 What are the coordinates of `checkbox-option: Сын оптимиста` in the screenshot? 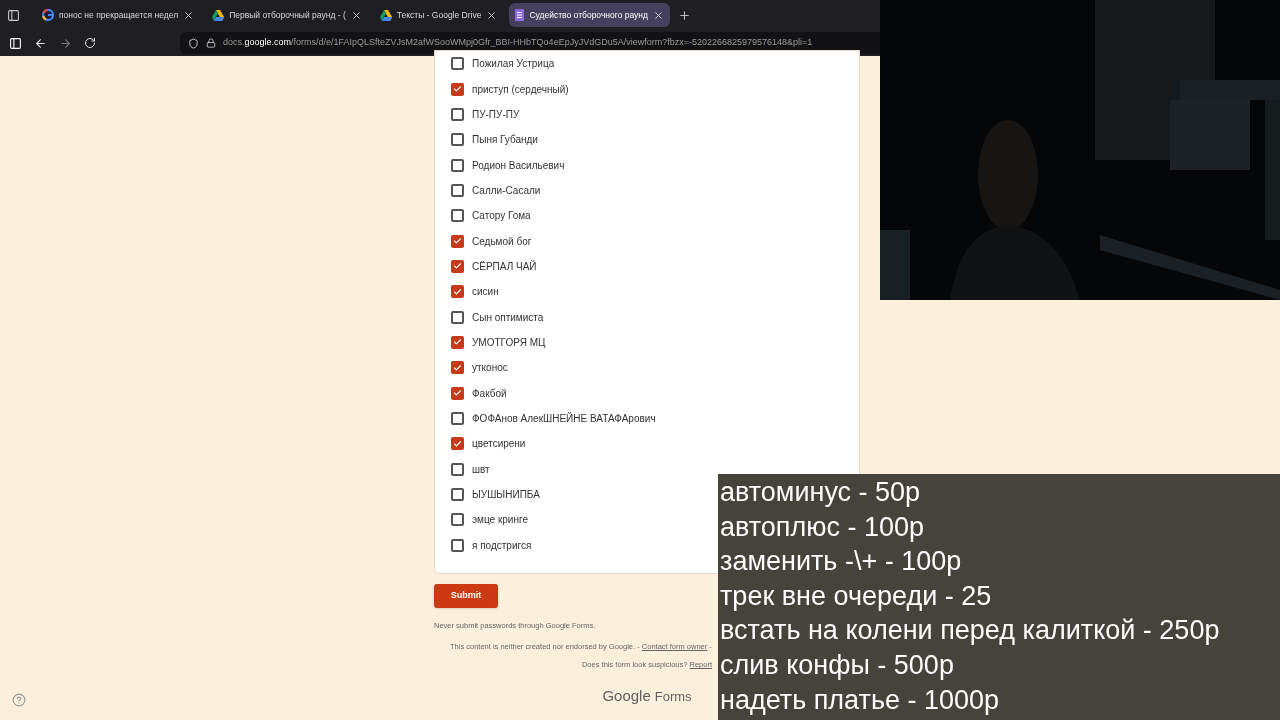 It's located at (497, 317).